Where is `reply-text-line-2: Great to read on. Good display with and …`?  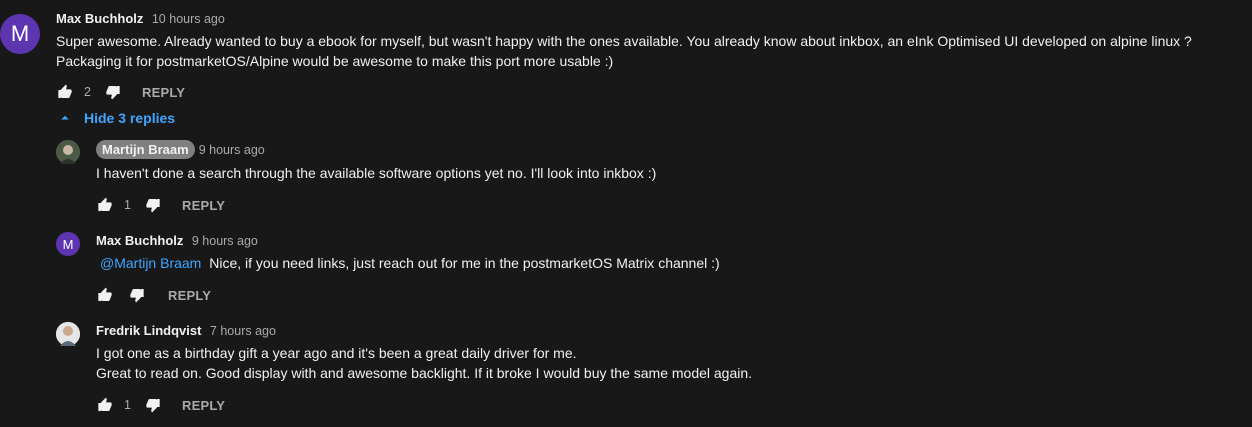
reply-text-line-2: Great to read on. Good display with and … is located at coordinates (424, 373).